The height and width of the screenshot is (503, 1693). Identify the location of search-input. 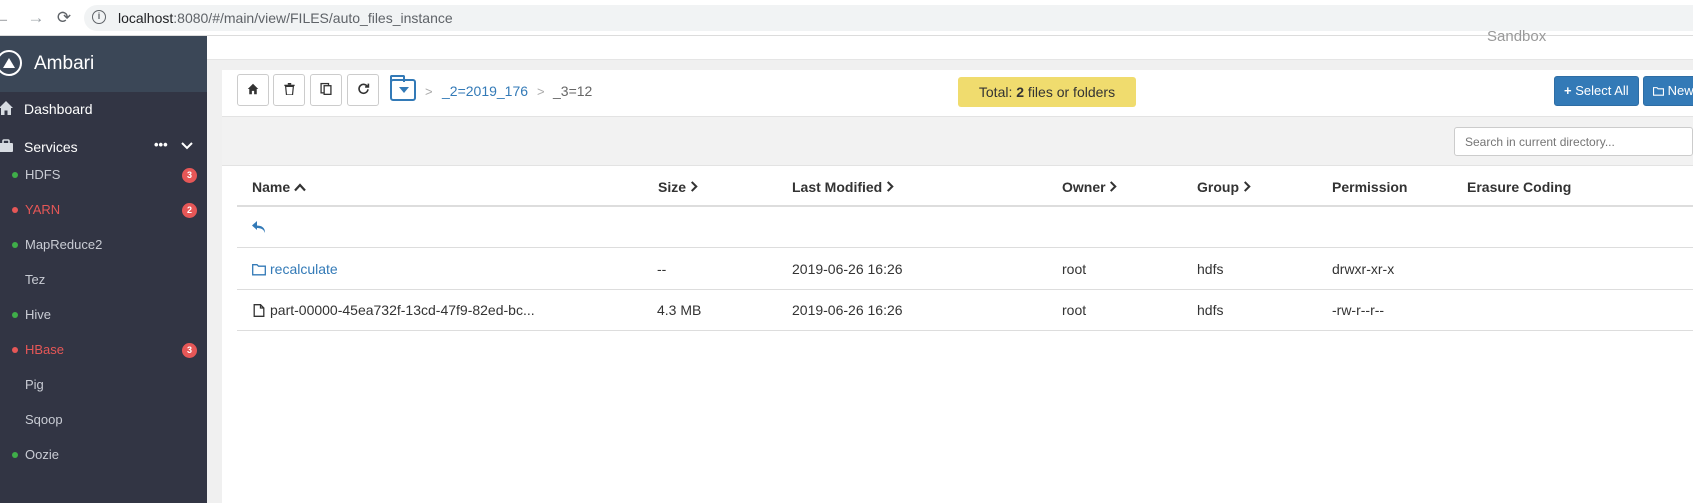
(1573, 141).